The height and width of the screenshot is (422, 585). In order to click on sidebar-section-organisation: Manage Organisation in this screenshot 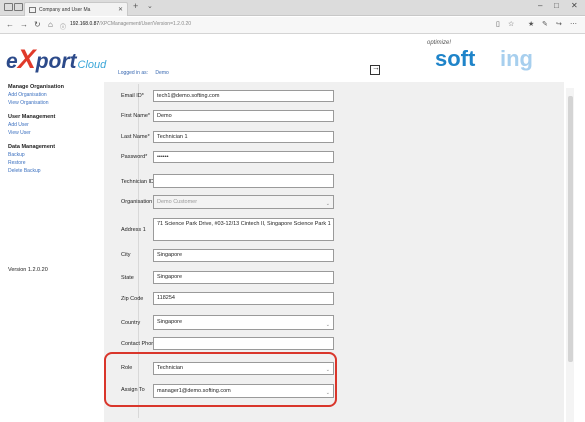, I will do `click(36, 87)`.